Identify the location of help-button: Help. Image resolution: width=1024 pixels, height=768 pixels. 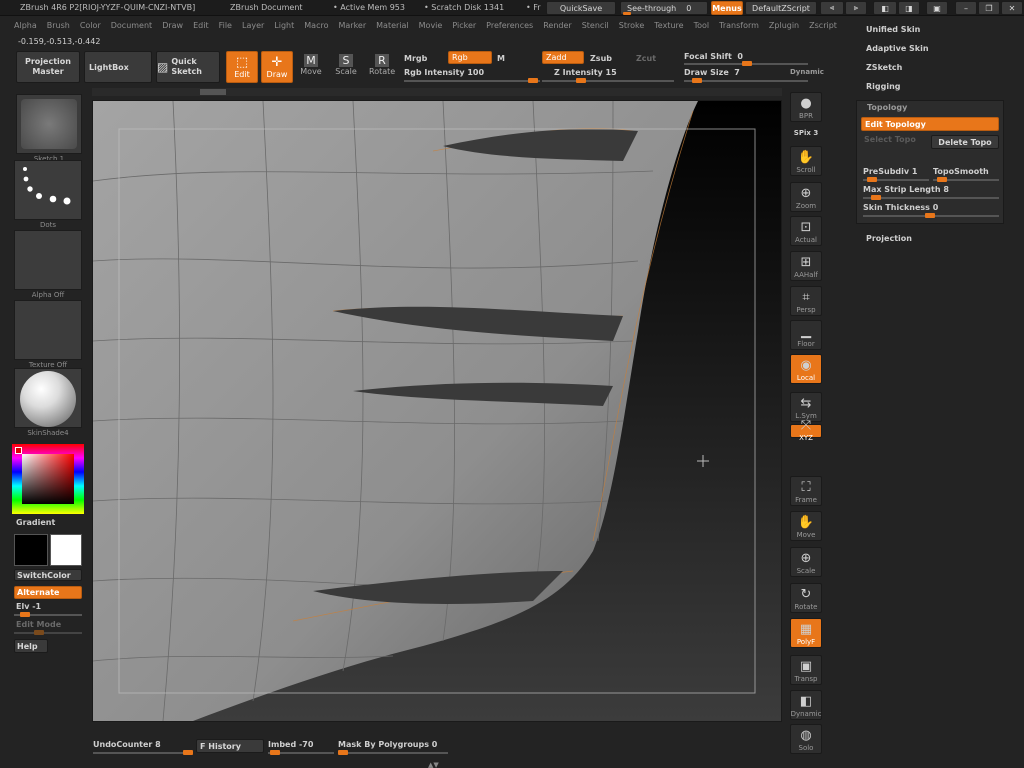
(31, 646).